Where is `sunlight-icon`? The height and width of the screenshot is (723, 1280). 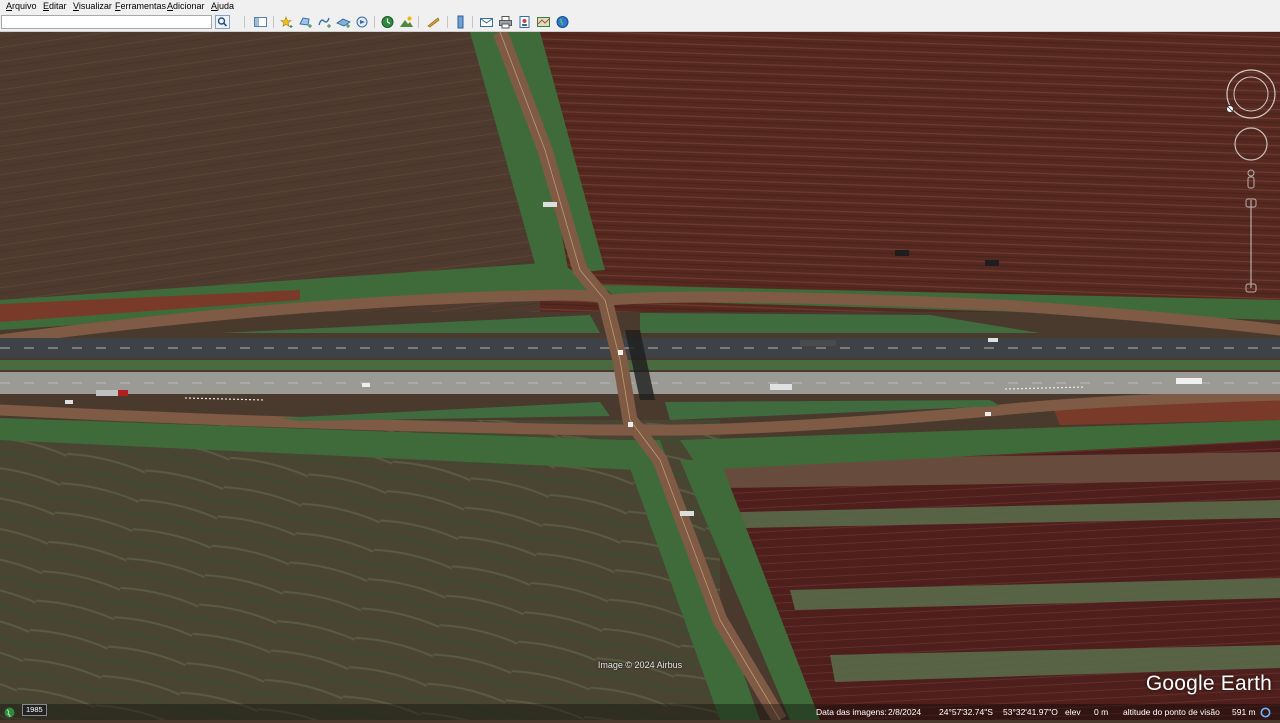
sunlight-icon is located at coordinates (406, 22).